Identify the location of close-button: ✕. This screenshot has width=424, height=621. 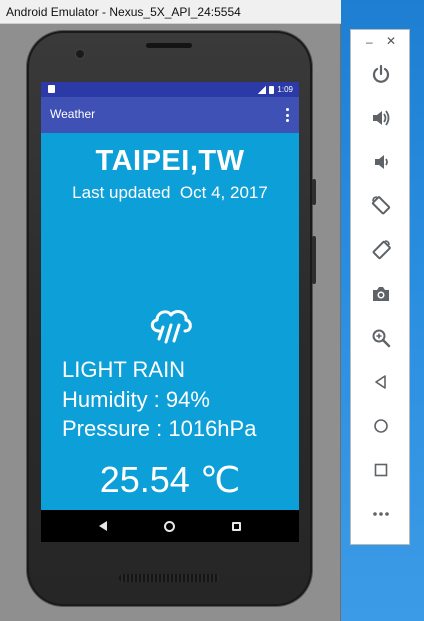
(391, 41).